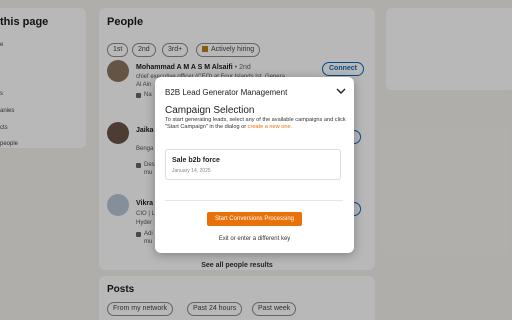 The image size is (512, 320). Describe the element at coordinates (341, 91) in the screenshot. I see `chevron-down-icon` at that location.